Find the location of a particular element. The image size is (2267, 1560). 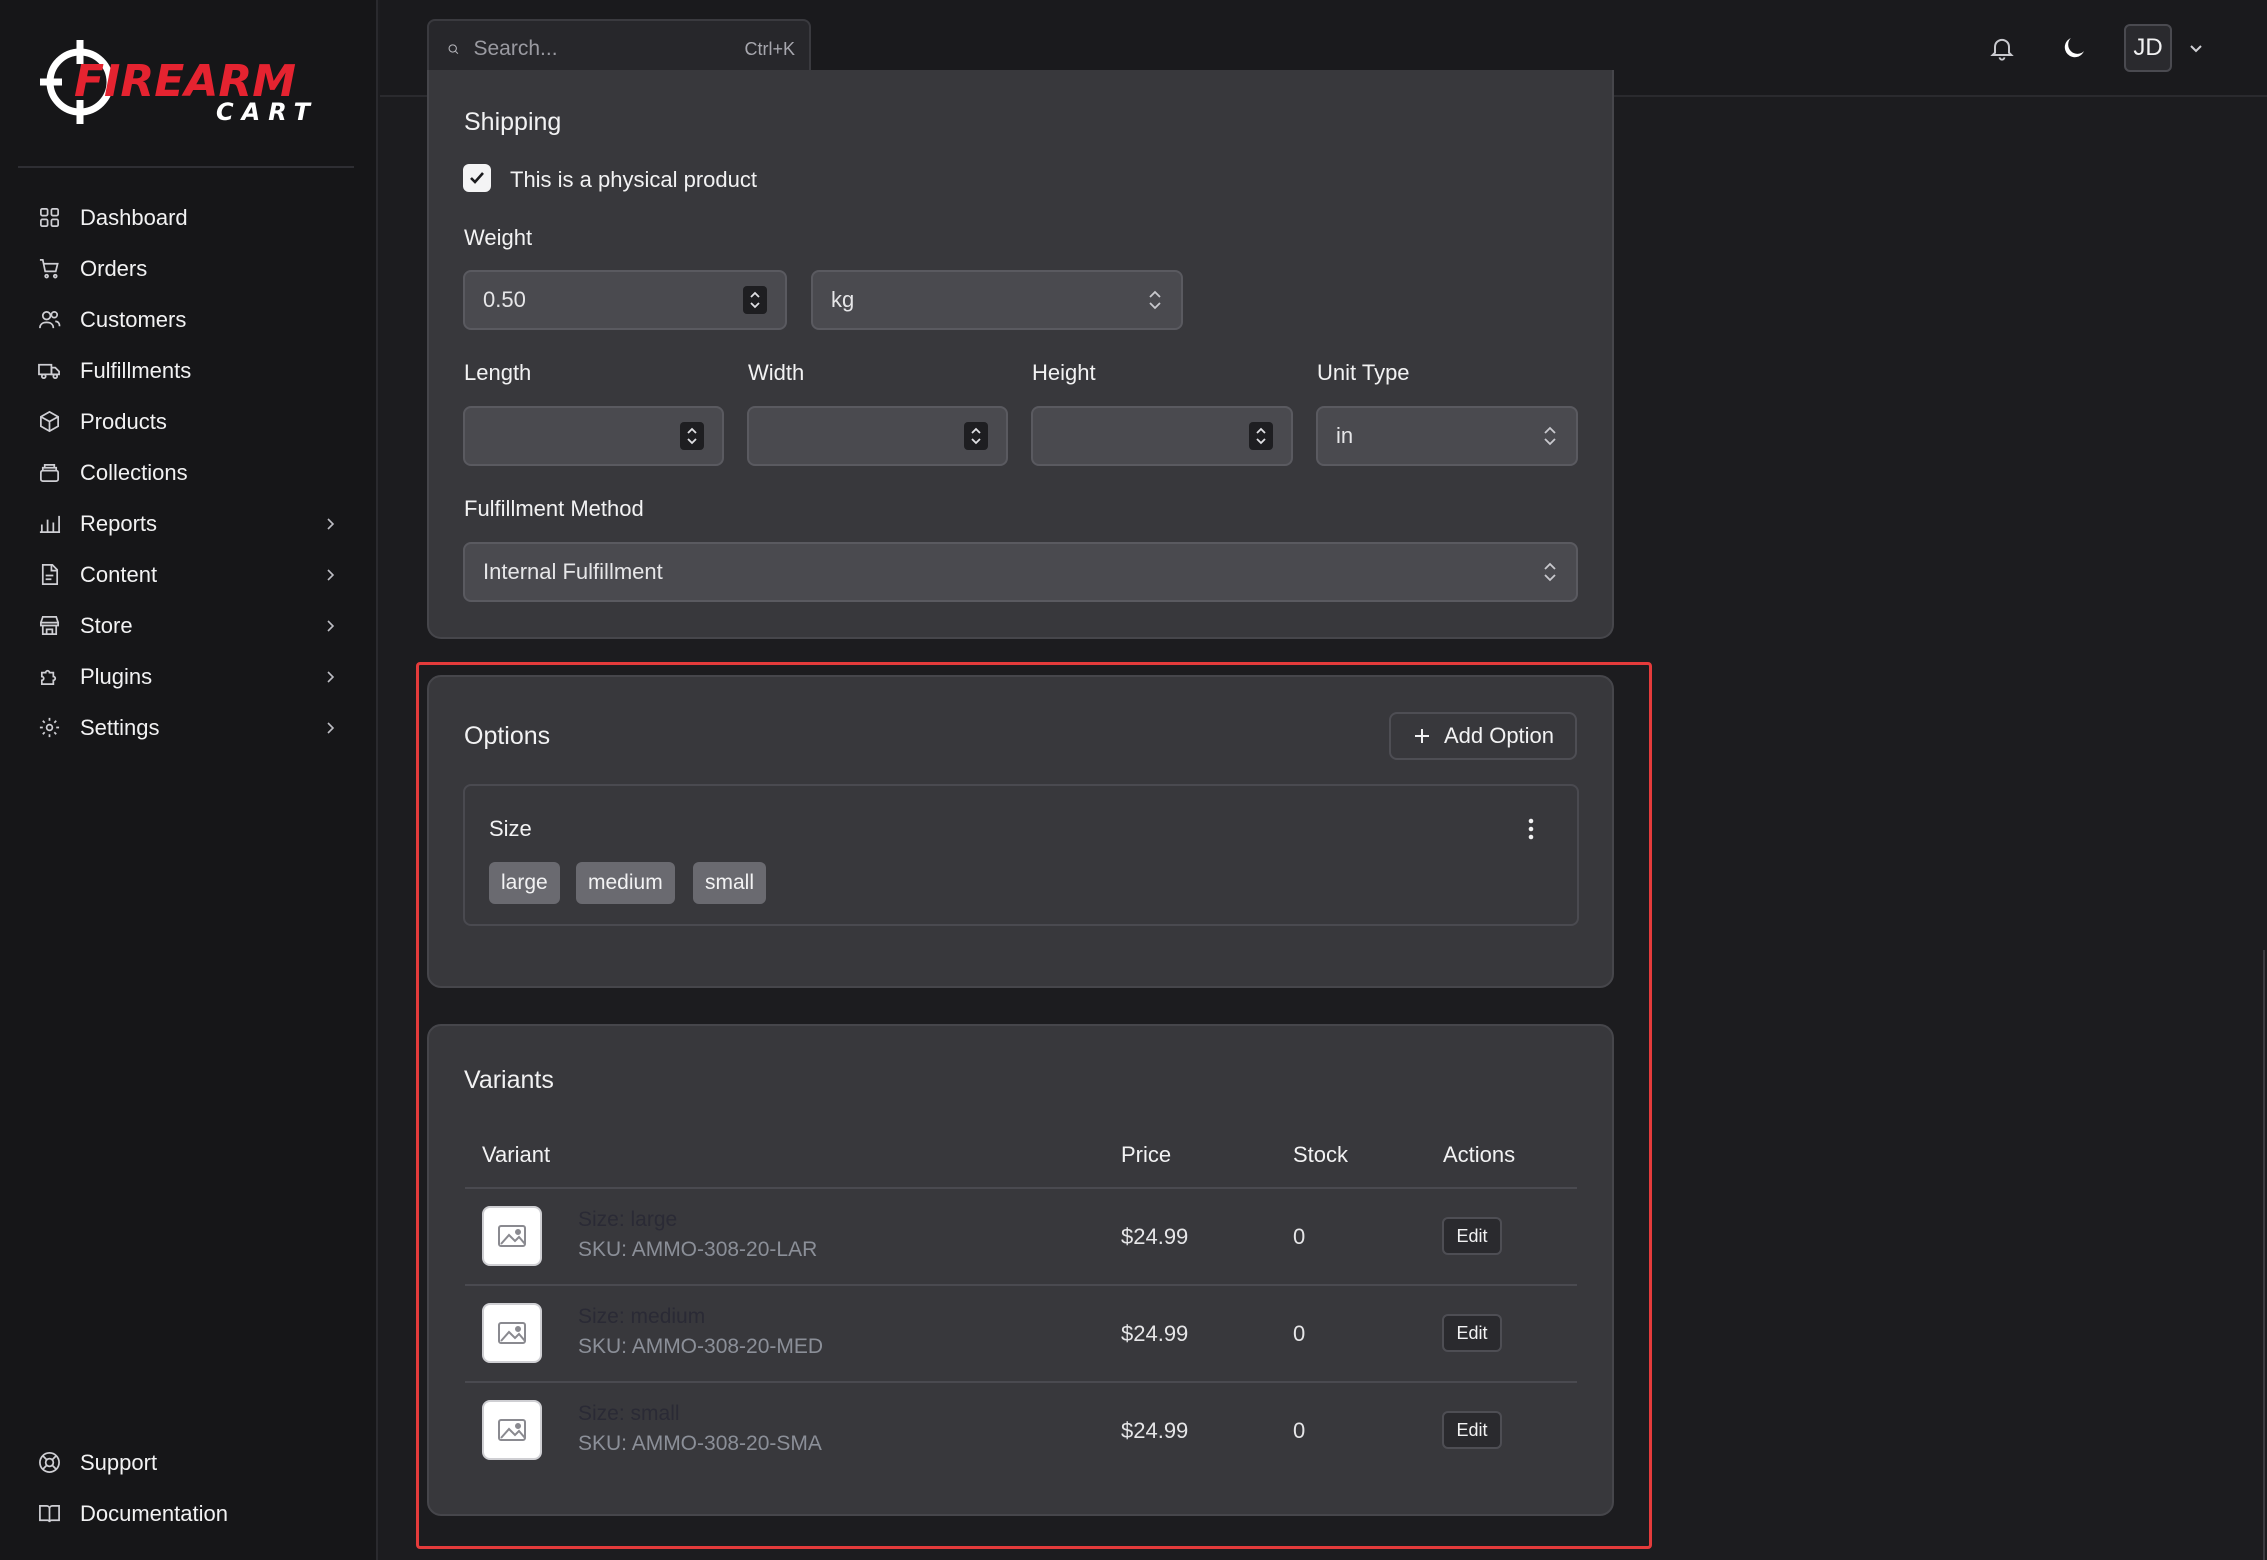

width-stepper is located at coordinates (976, 436).